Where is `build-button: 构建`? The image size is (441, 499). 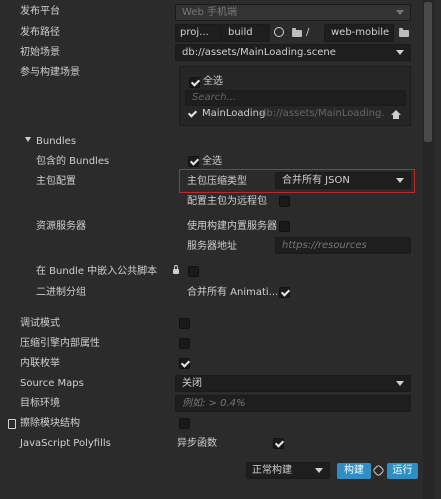
build-button: 构建 is located at coordinates (354, 471).